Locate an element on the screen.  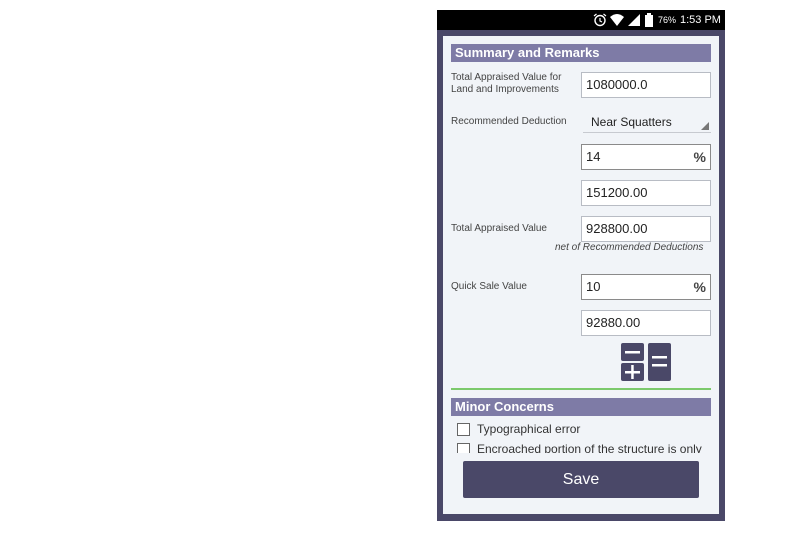
recommended-deduction-value: Near Squatters is located at coordinates (631, 122).